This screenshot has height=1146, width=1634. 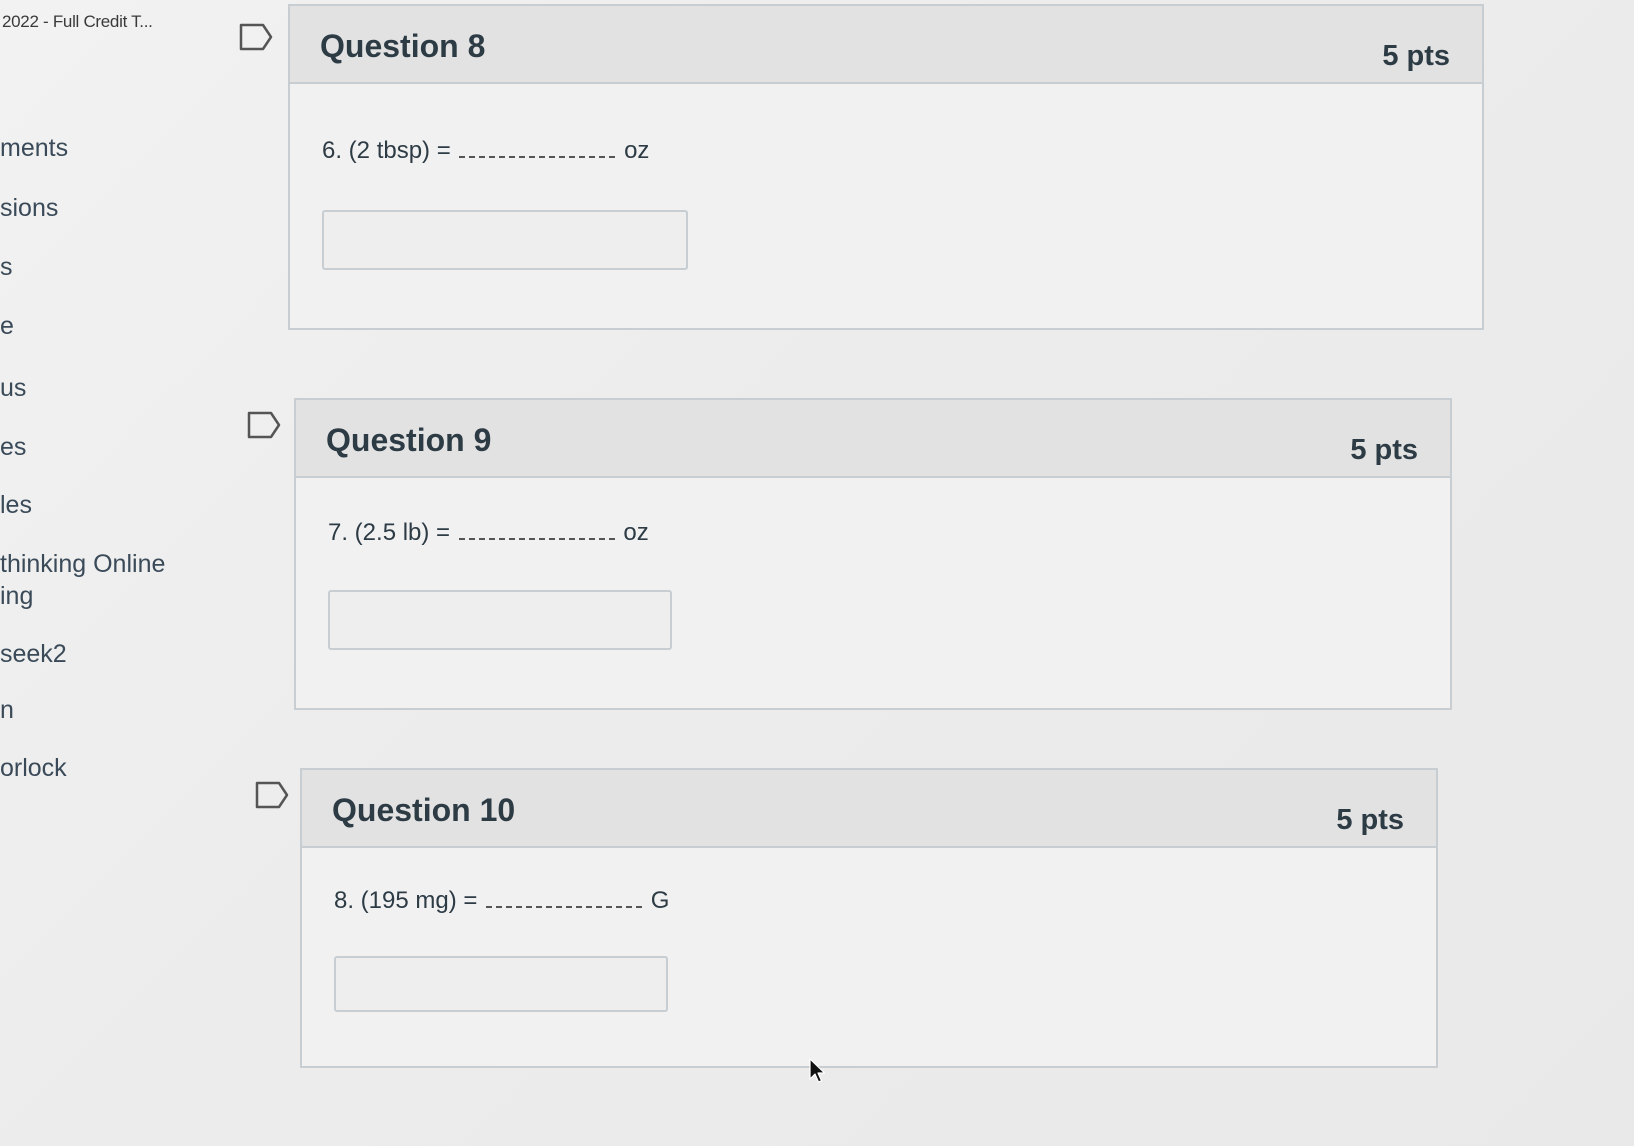 I want to click on mouse-cursor-icon, so click(x=817, y=1070).